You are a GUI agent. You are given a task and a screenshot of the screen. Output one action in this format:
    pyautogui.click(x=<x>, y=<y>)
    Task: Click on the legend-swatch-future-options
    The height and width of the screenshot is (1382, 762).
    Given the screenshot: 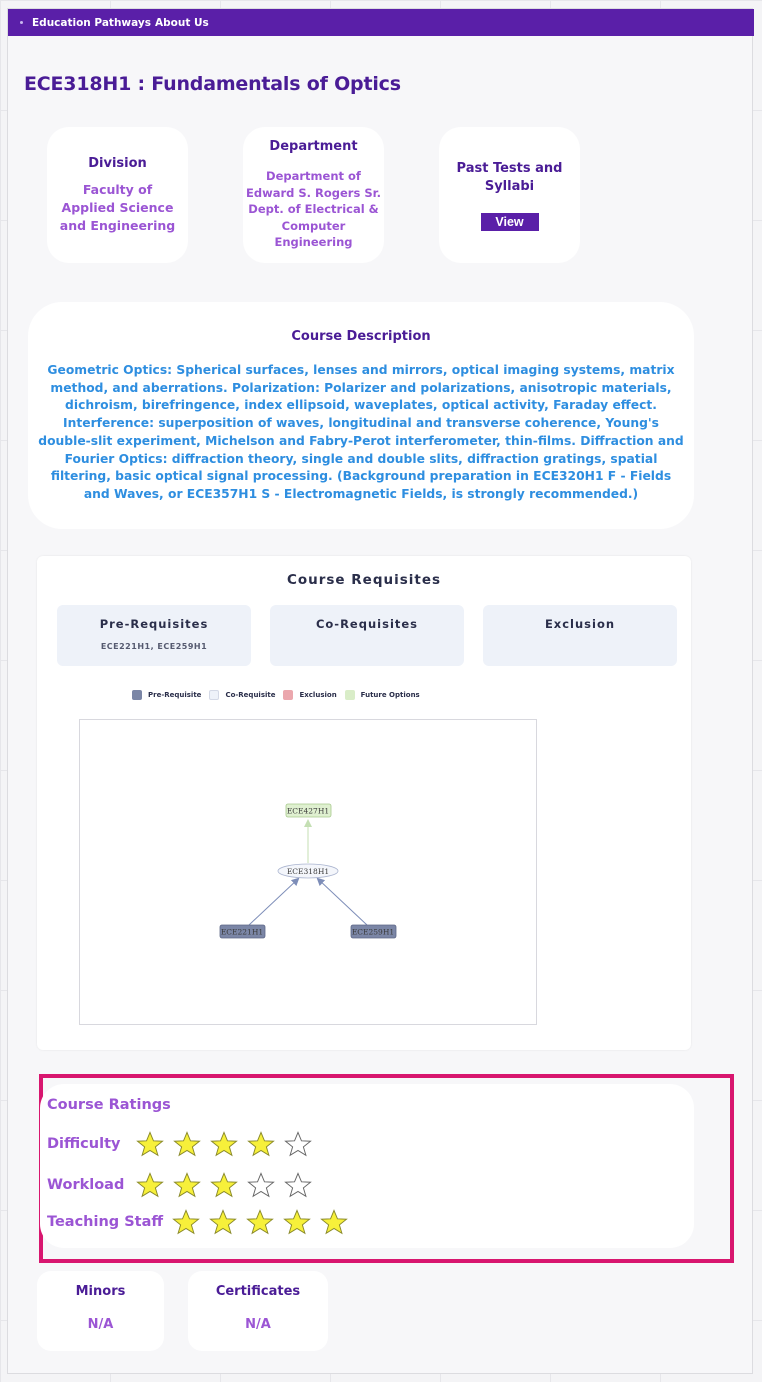 What is the action you would take?
    pyautogui.click(x=349, y=695)
    